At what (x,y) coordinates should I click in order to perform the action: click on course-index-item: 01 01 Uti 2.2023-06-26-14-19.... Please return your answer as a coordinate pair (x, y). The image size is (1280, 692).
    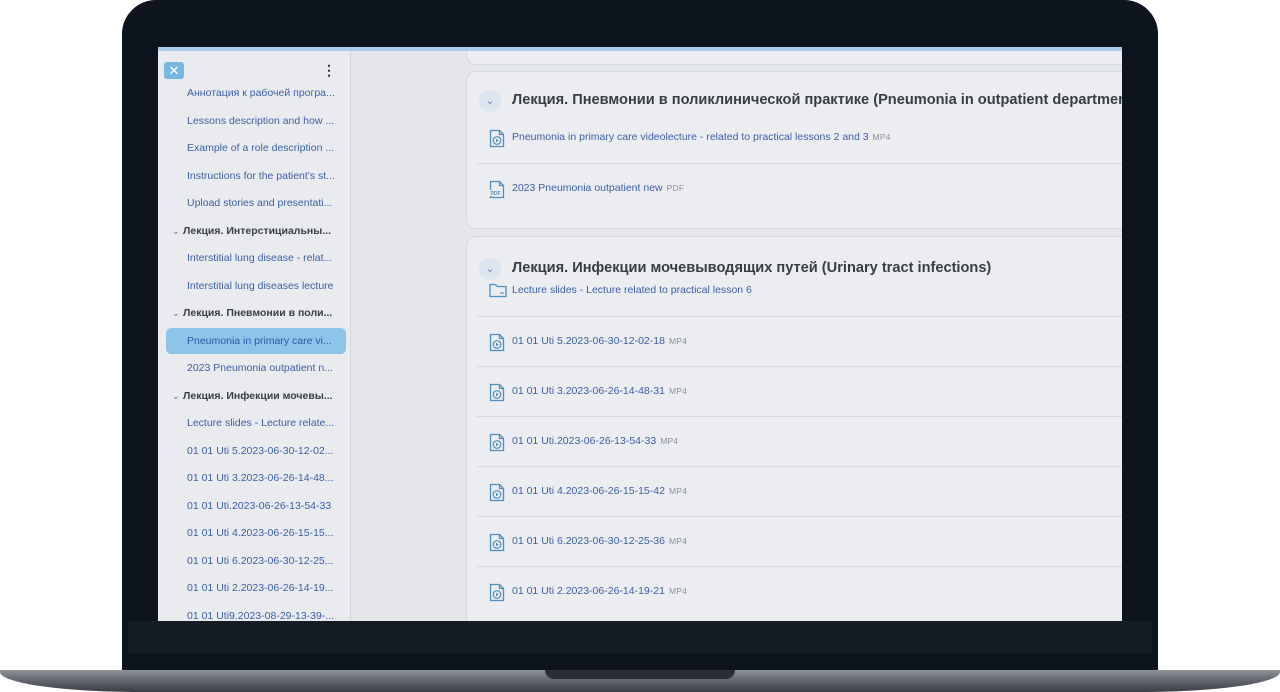
    Looking at the image, I should click on (256, 588).